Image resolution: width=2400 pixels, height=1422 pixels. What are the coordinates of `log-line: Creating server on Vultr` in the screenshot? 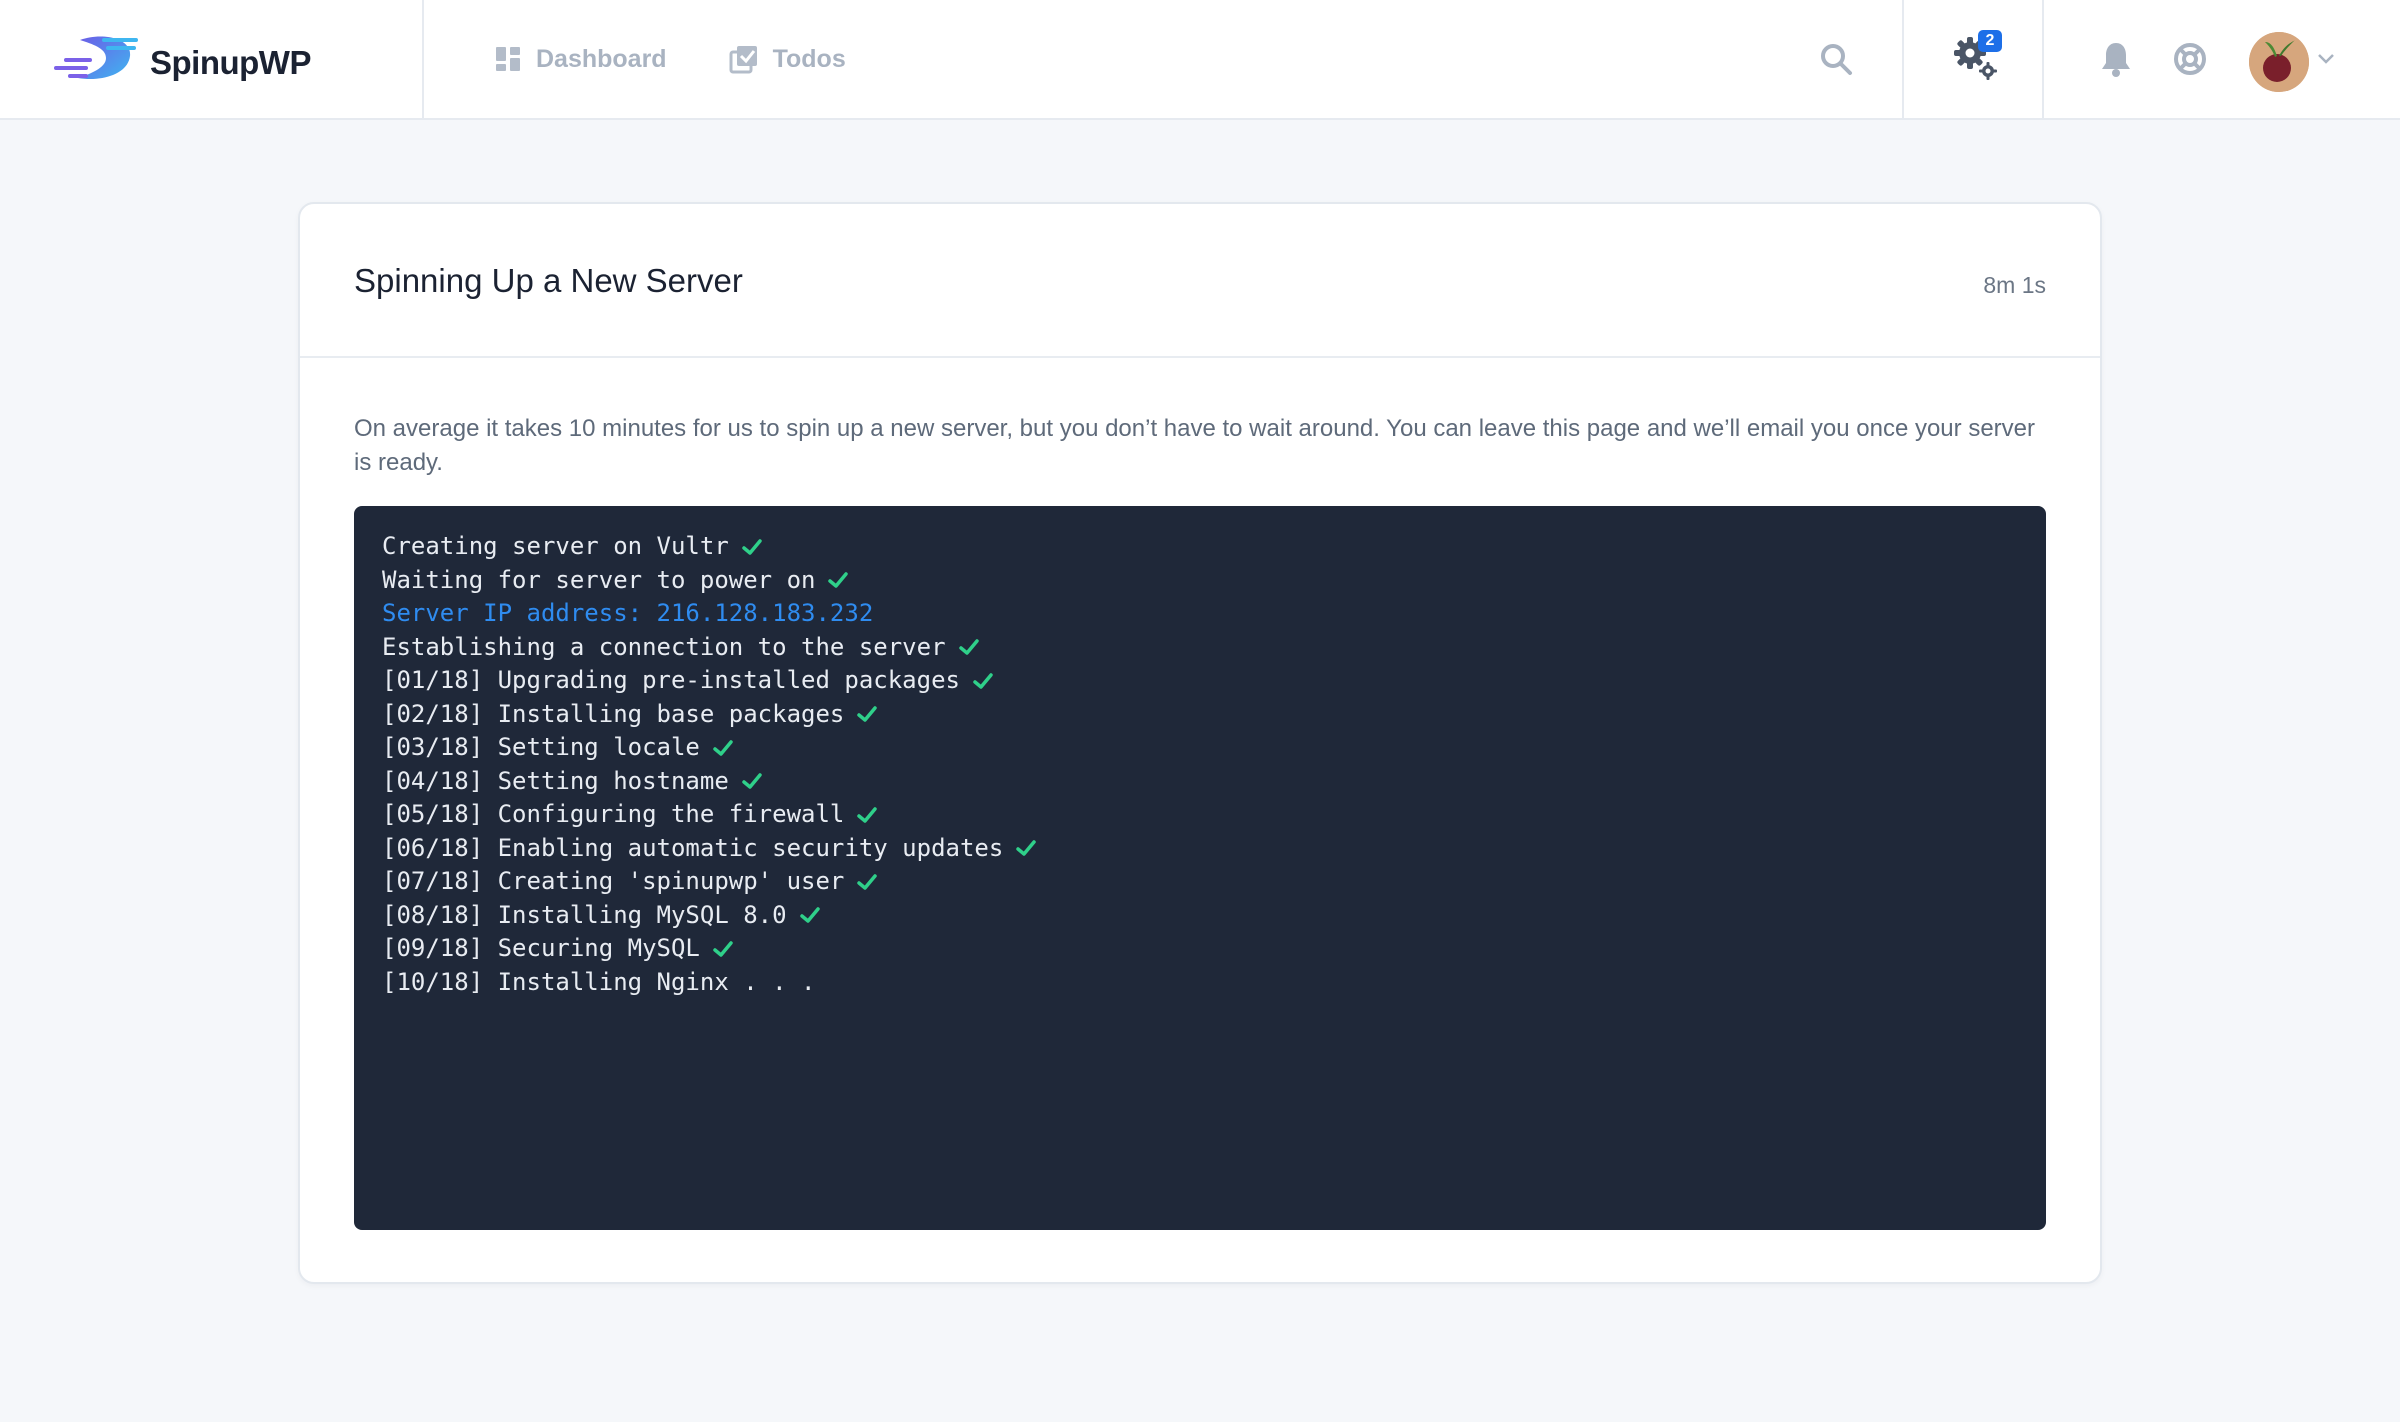 It's located at (1200, 547).